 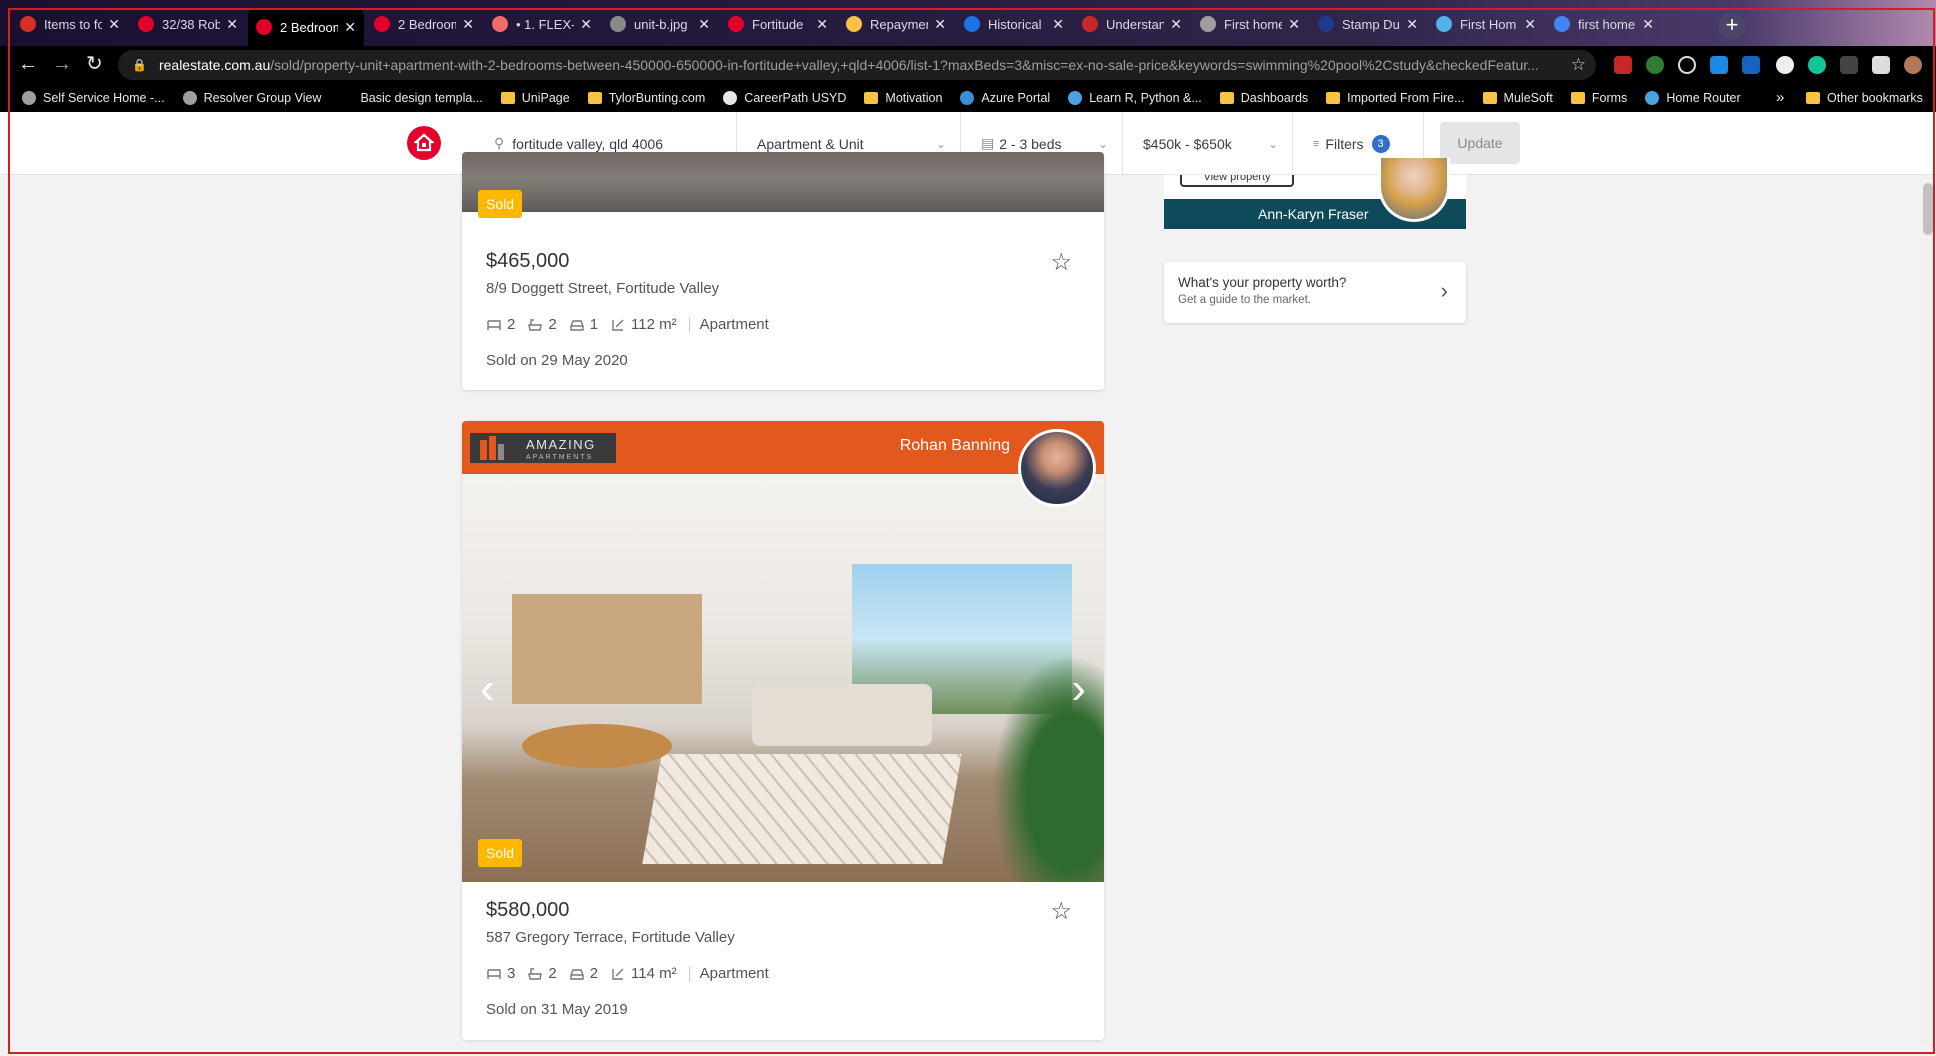 I want to click on view-property-button: View property, so click(x=1237, y=181).